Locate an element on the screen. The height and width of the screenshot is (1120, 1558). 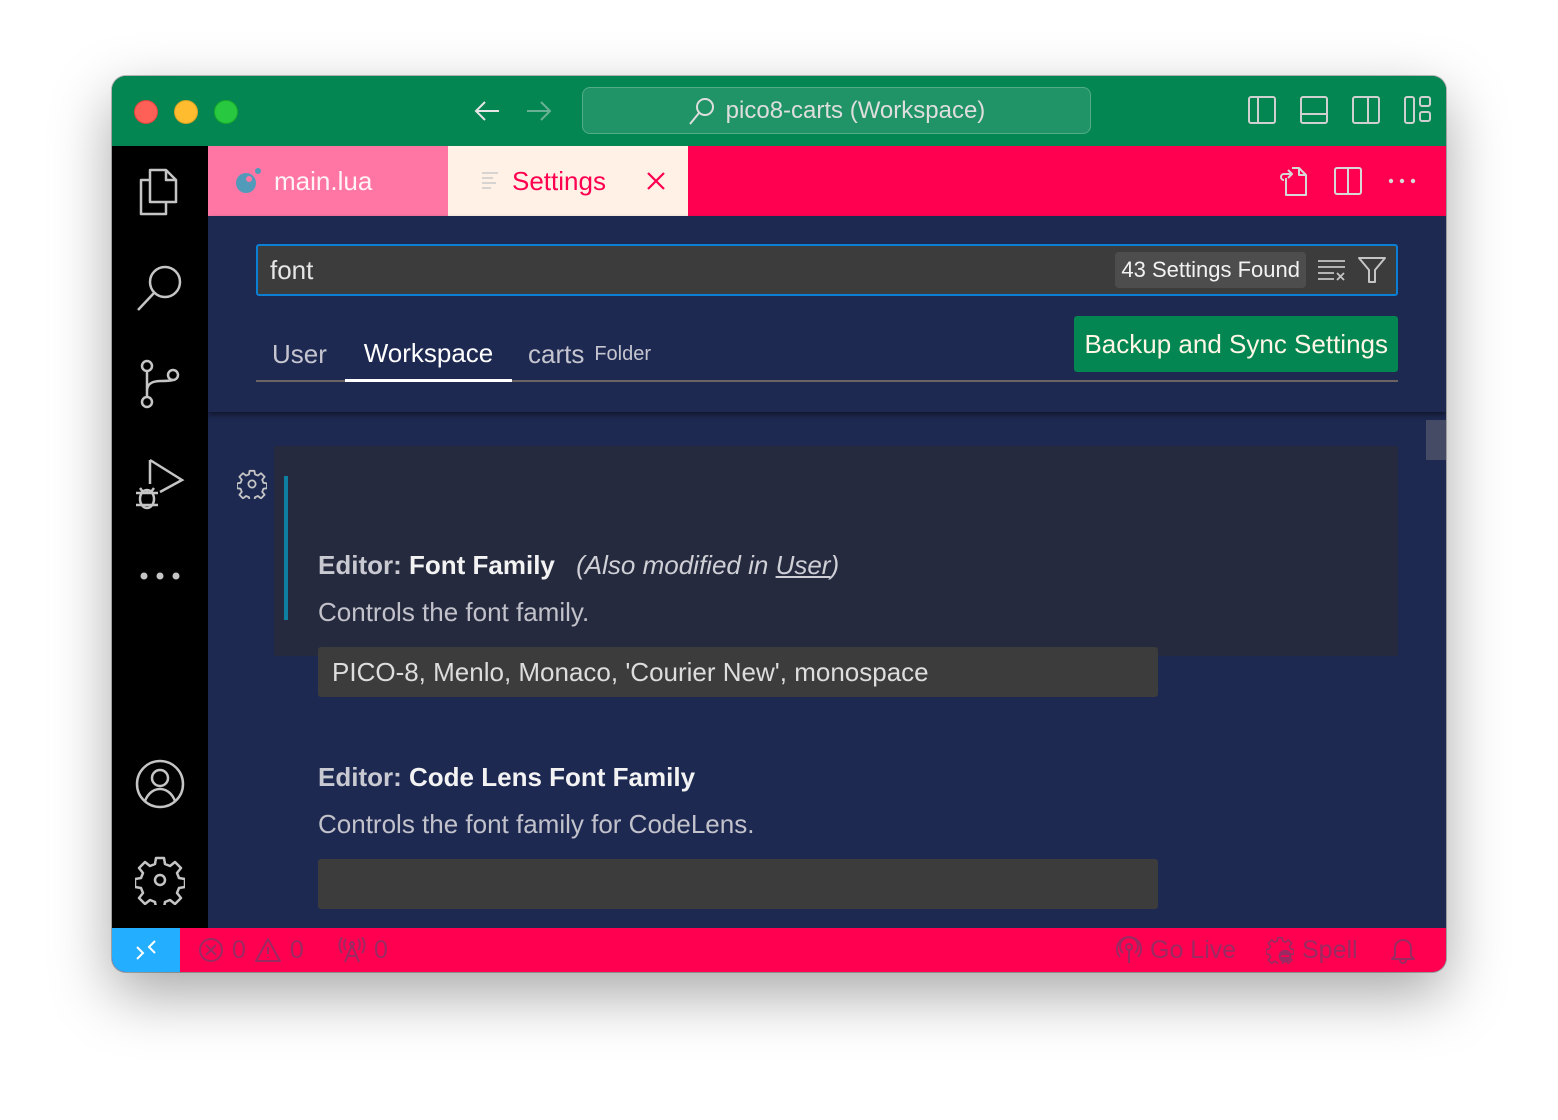
close-tab-button is located at coordinates (656, 181).